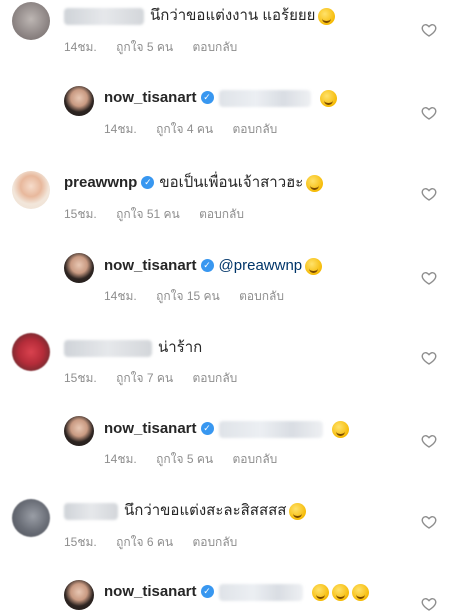  I want to click on like-count: ถูกใจ 6 คน, so click(144, 542).